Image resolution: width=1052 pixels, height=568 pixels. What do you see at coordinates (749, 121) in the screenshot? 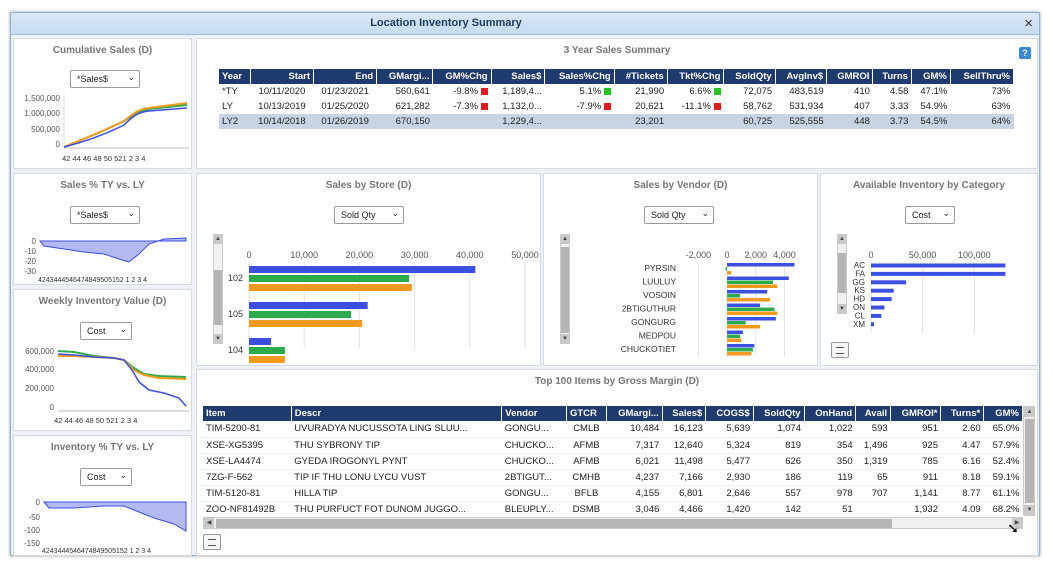
I see `summary-cell: 60,725` at bounding box center [749, 121].